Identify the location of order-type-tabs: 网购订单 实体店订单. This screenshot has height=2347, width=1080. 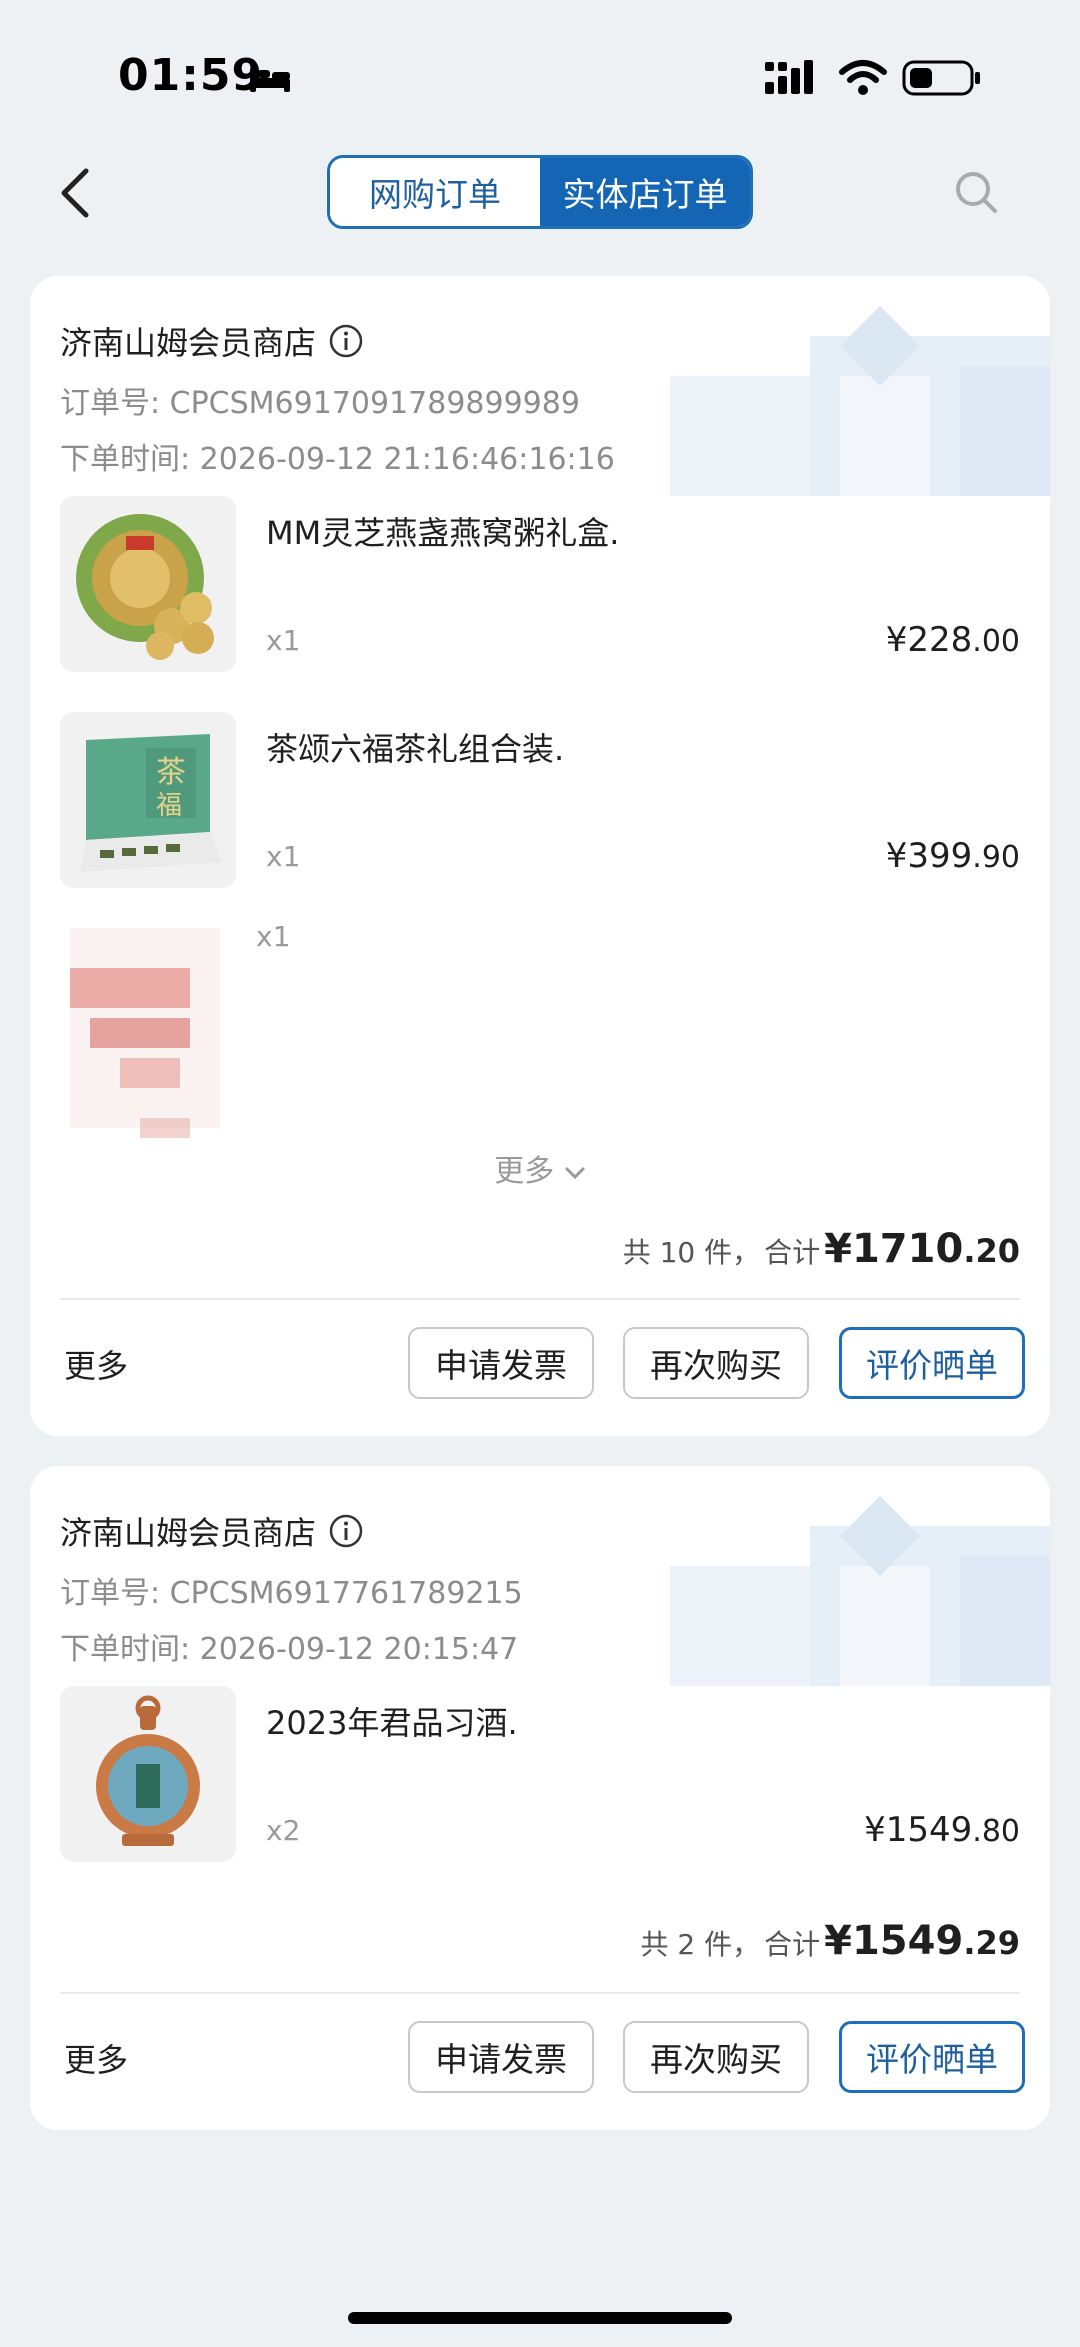
(540, 192).